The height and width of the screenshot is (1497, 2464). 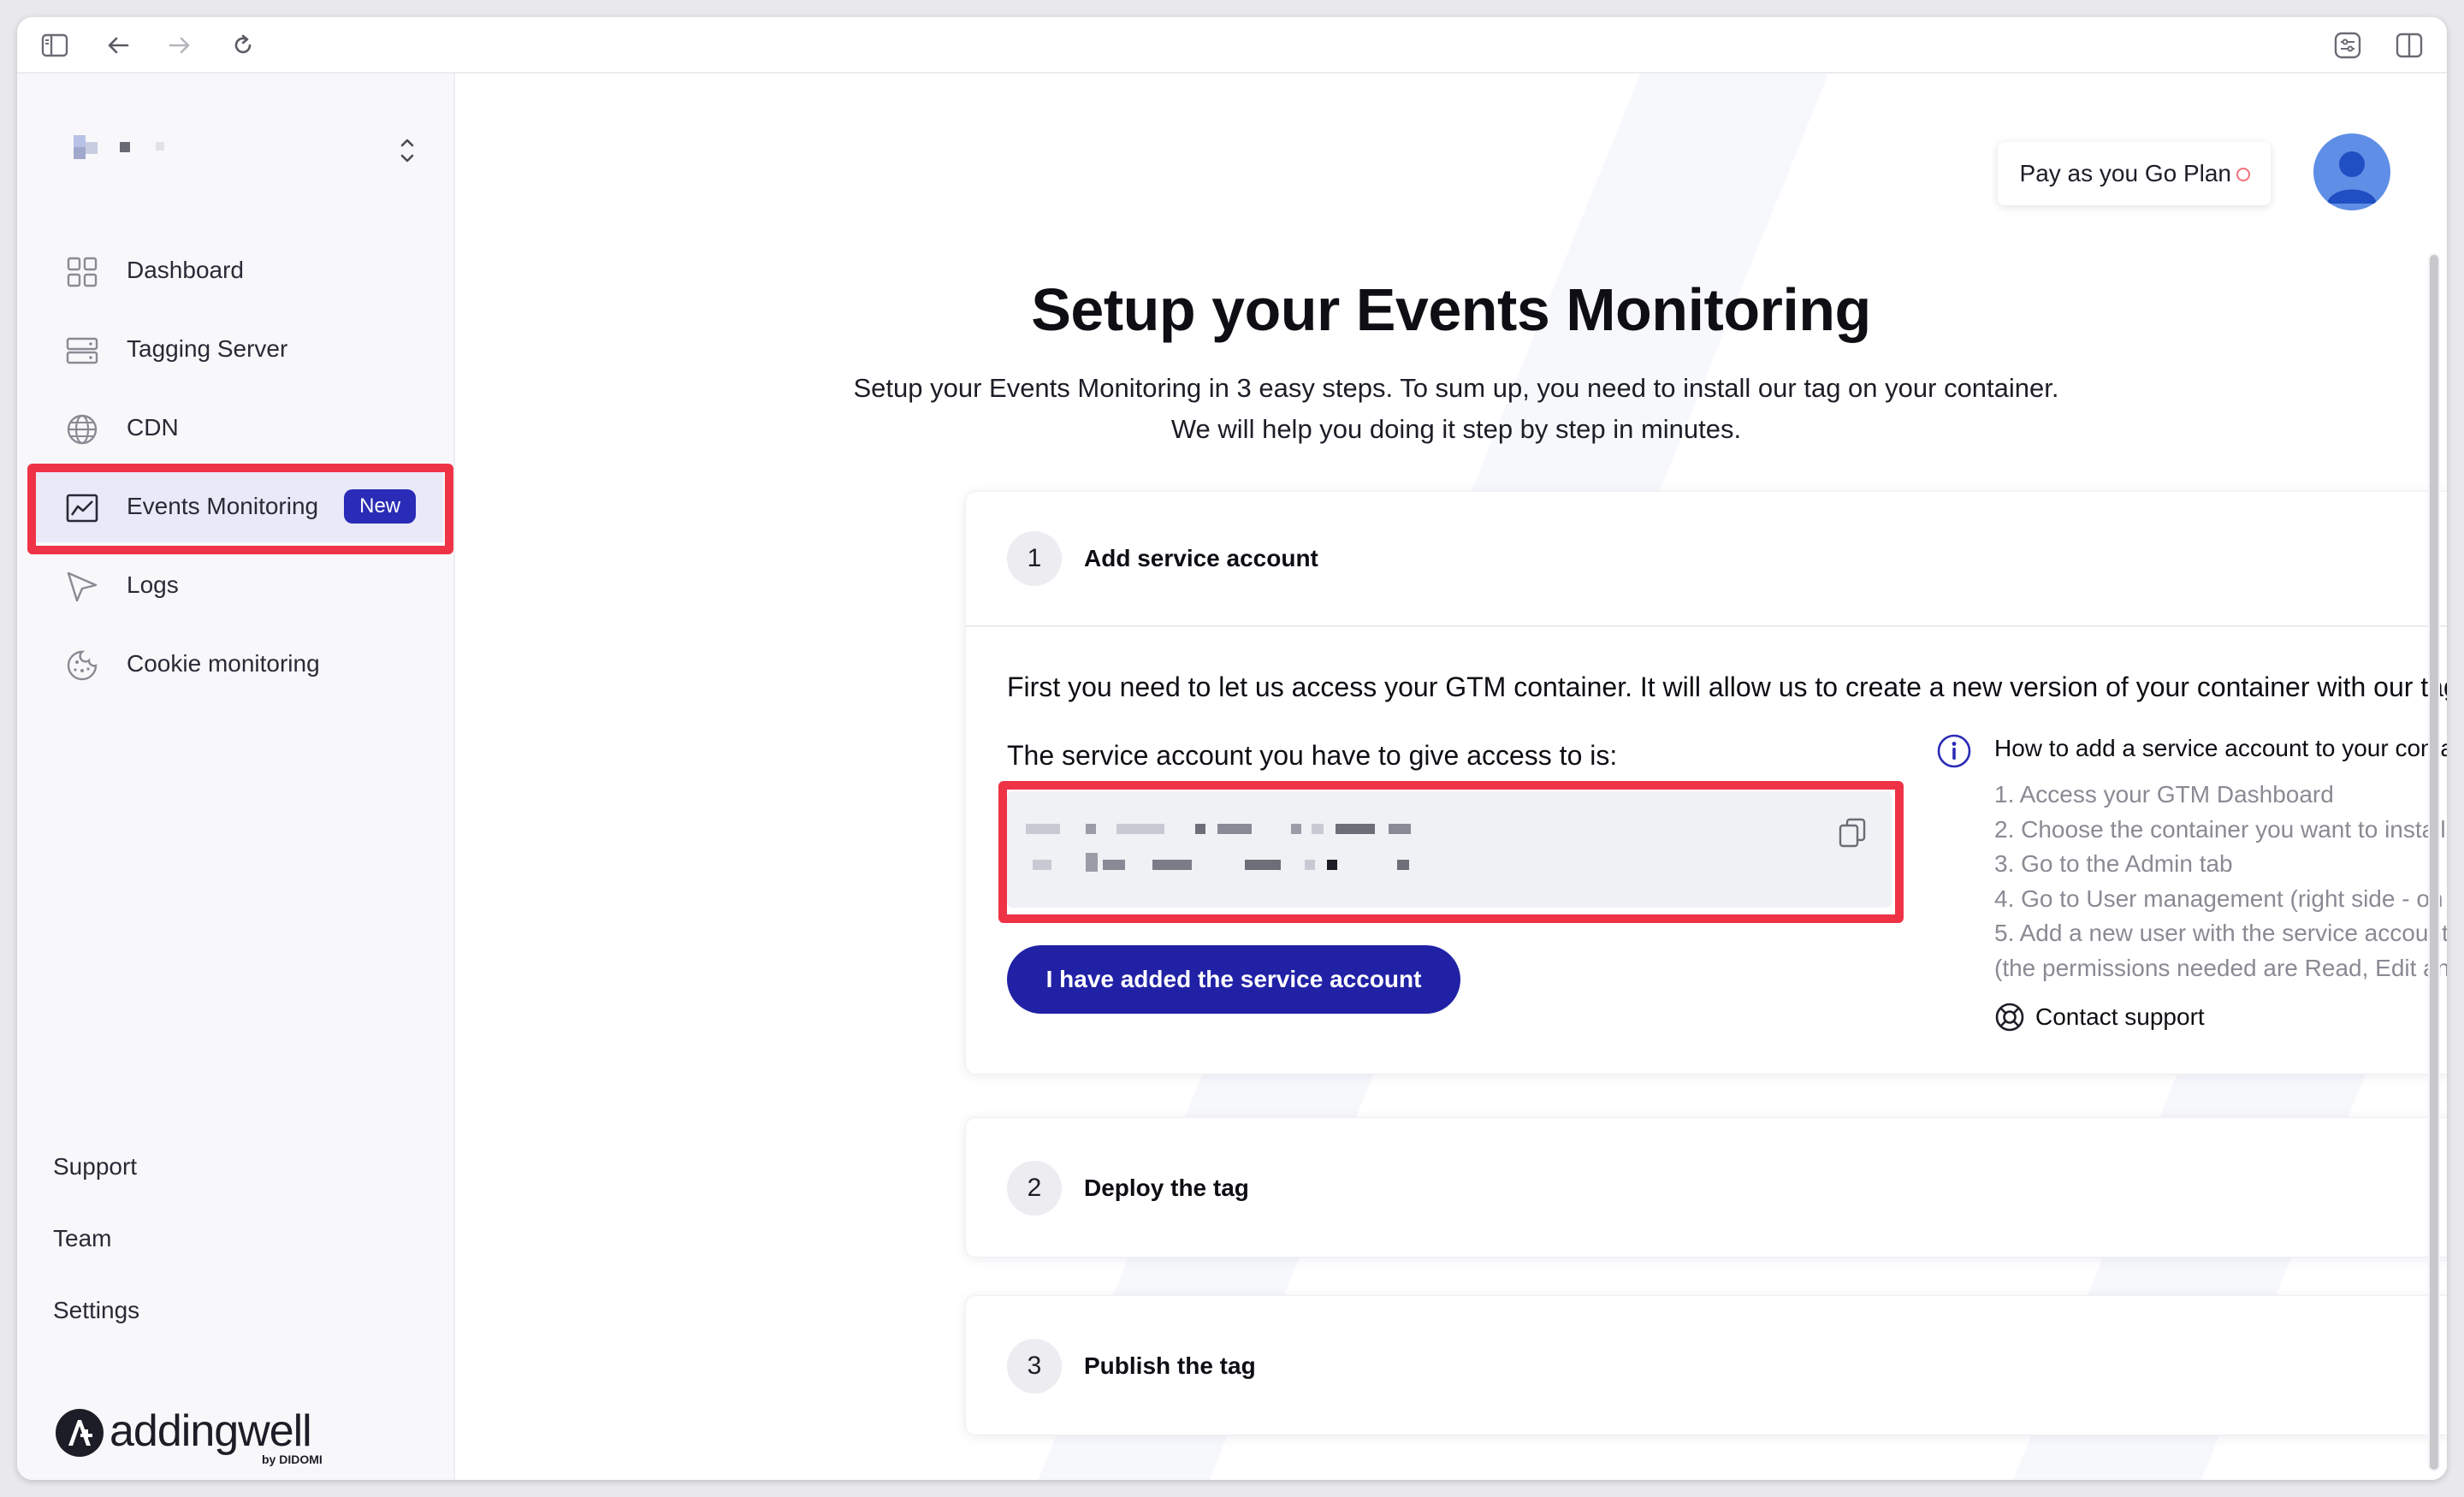 I want to click on nav-label: Cookie monitoring, so click(x=223, y=663).